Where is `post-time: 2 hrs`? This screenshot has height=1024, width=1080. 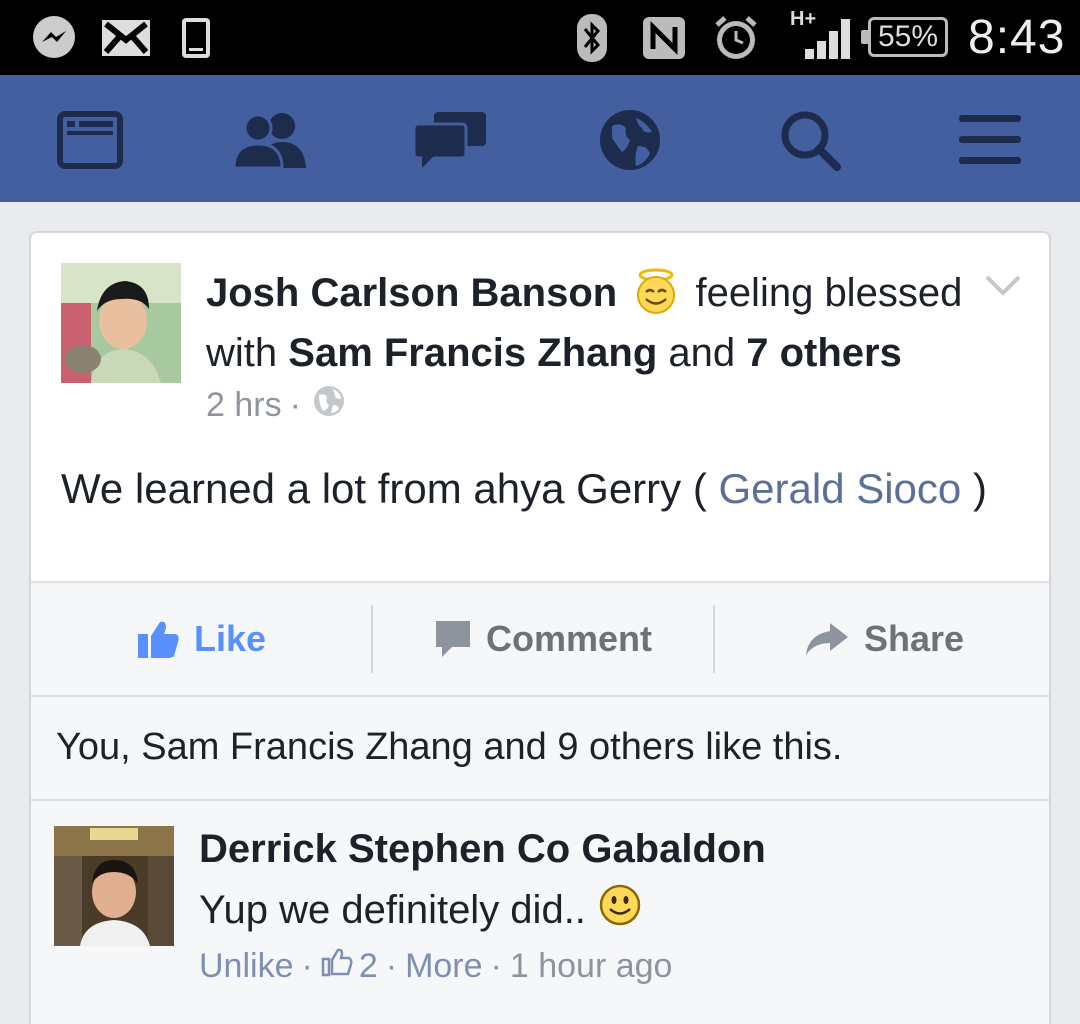
post-time: 2 hrs is located at coordinates (244, 405).